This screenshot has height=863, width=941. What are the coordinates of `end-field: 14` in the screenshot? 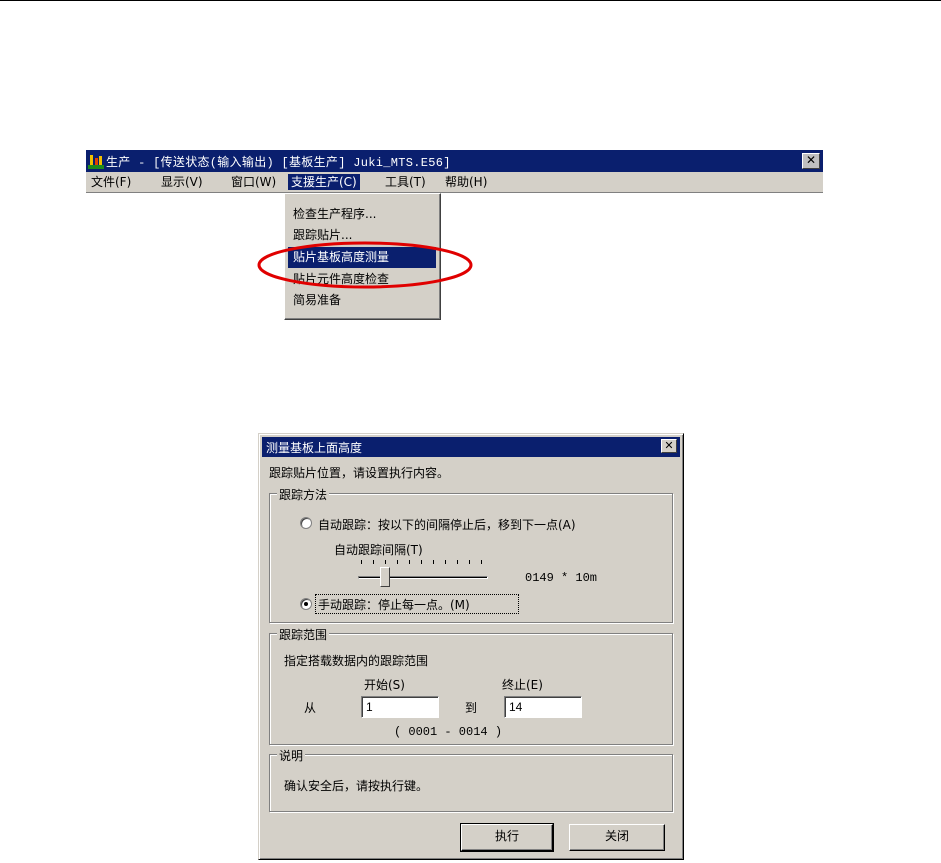 It's located at (543, 707).